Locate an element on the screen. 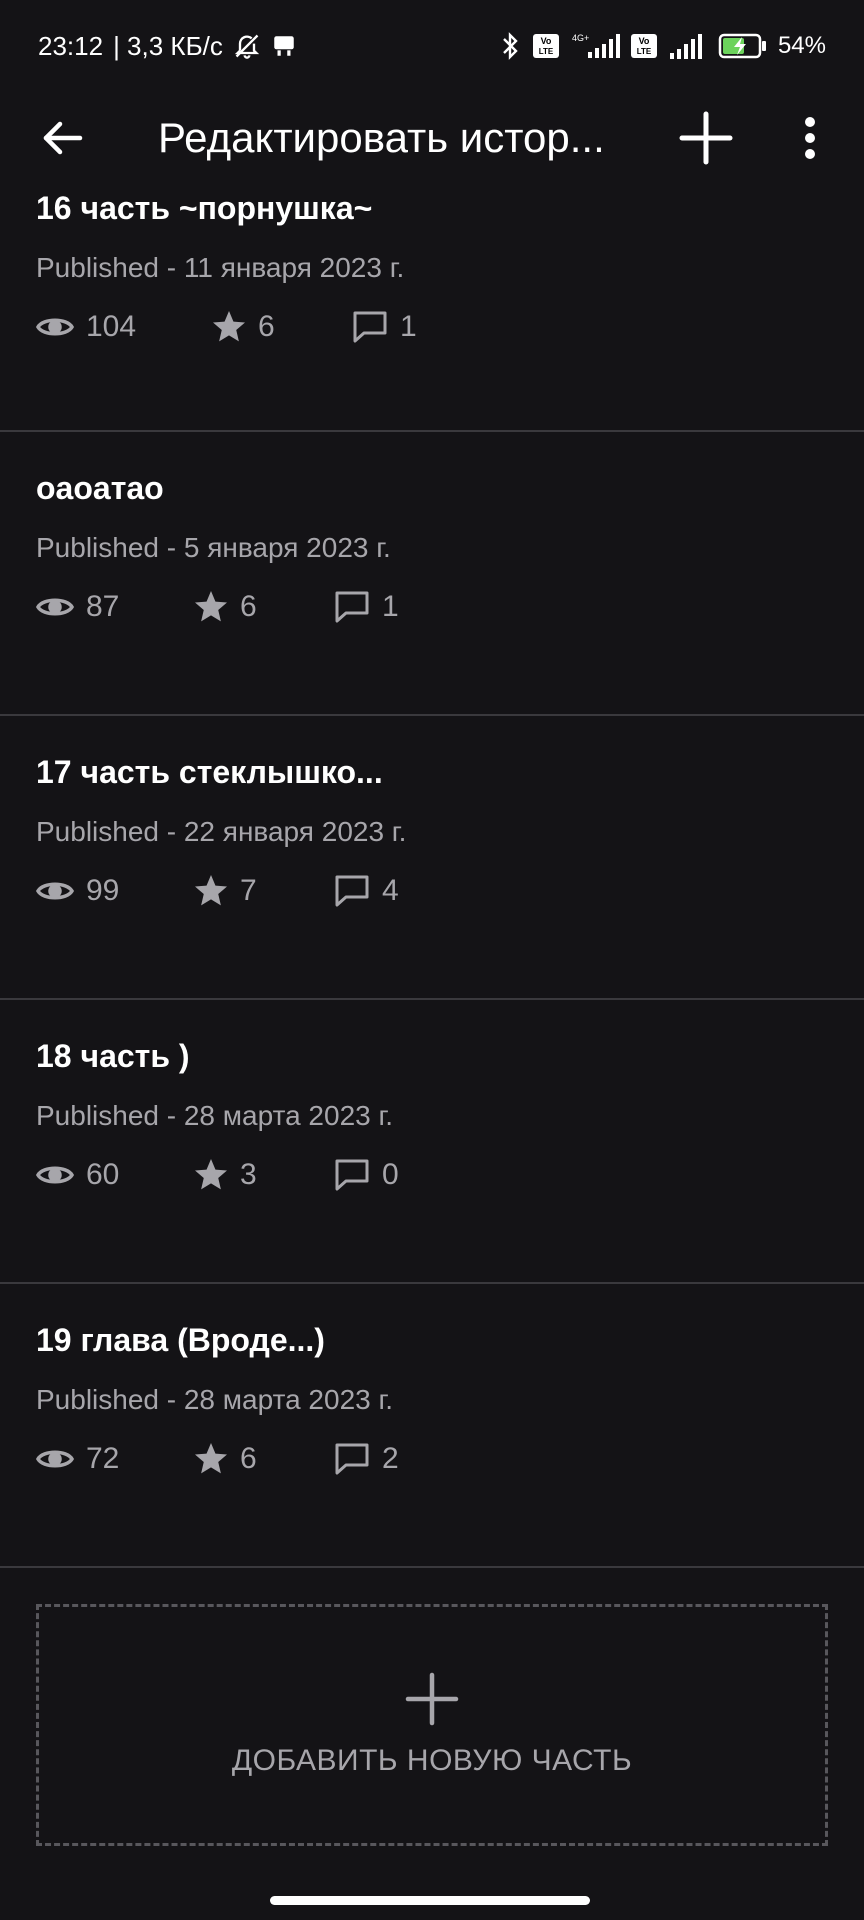 This screenshot has width=864, height=1920. views-count: 99 is located at coordinates (103, 890).